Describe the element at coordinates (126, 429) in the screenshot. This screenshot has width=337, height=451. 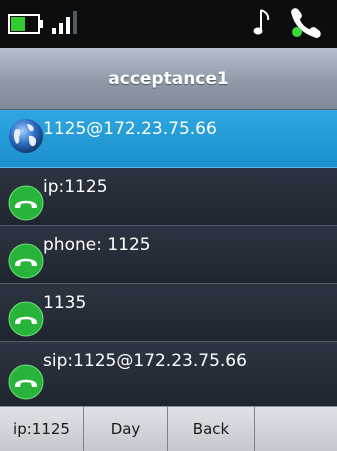
I see `softkey-day: Day` at that location.